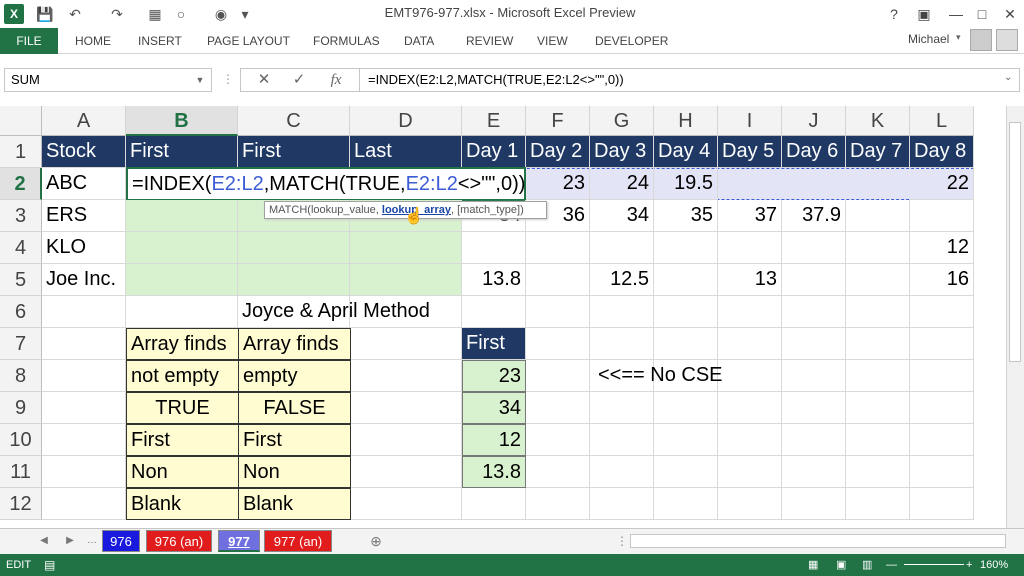 This screenshot has height=576, width=1024. I want to click on tab-view: VIEW, so click(552, 41).